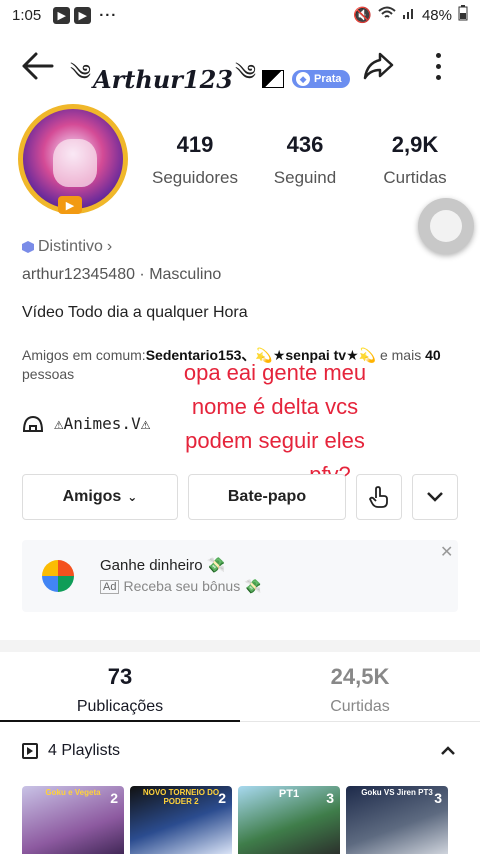  I want to click on wifi-icon, so click(387, 15).